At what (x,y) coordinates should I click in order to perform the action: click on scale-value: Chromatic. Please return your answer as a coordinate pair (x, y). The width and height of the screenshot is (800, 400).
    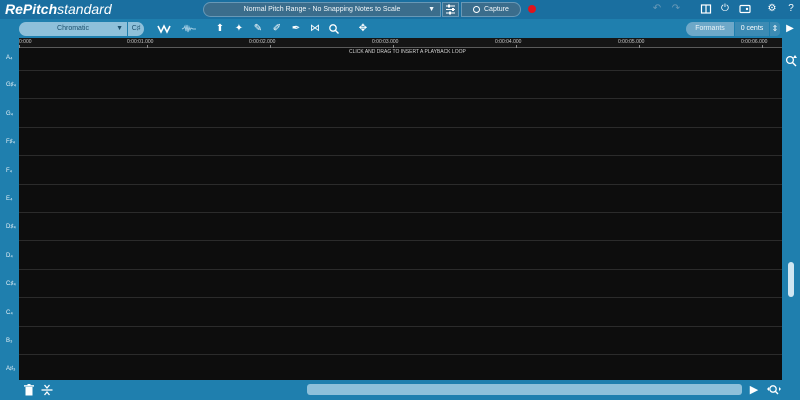
    Looking at the image, I should click on (73, 28).